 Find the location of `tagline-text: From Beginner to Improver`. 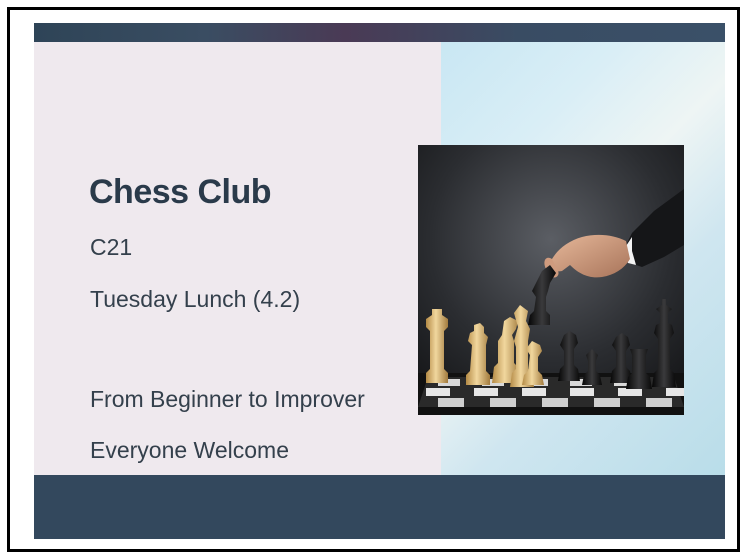

tagline-text: From Beginner to Improver is located at coordinates (227, 399).